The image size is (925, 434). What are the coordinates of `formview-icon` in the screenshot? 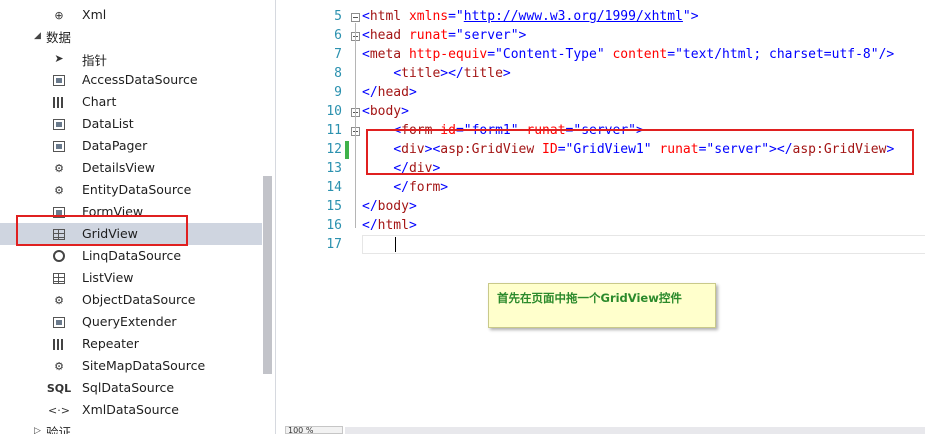 It's located at (59, 212).